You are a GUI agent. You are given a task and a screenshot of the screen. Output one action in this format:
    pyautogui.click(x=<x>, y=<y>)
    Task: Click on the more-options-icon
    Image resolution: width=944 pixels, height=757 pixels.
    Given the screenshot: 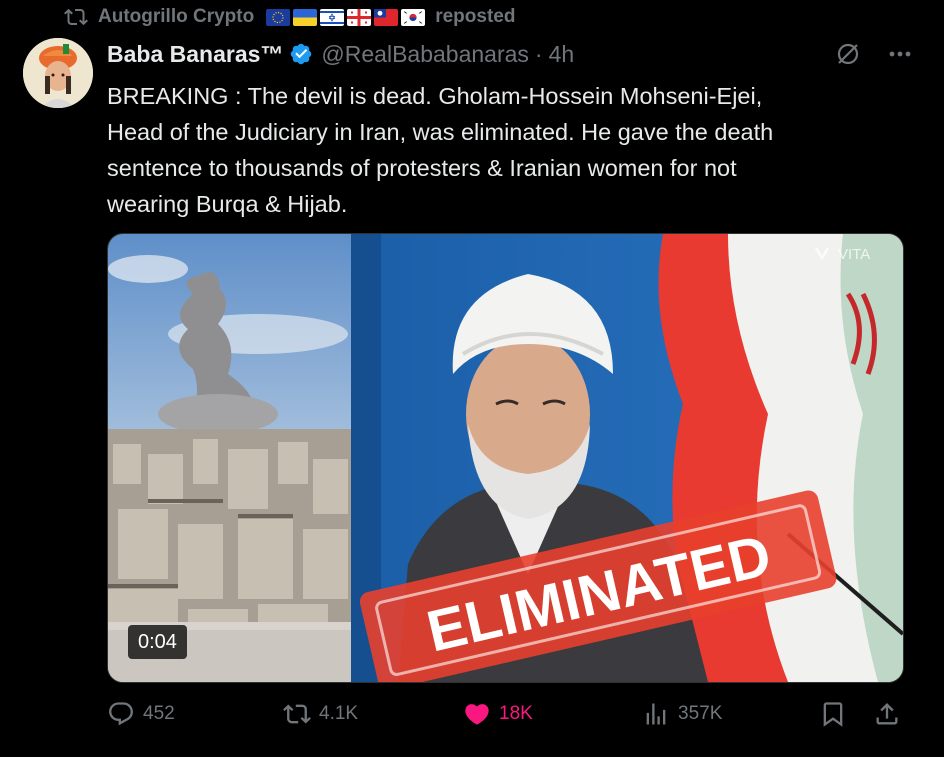 What is the action you would take?
    pyautogui.click(x=900, y=54)
    